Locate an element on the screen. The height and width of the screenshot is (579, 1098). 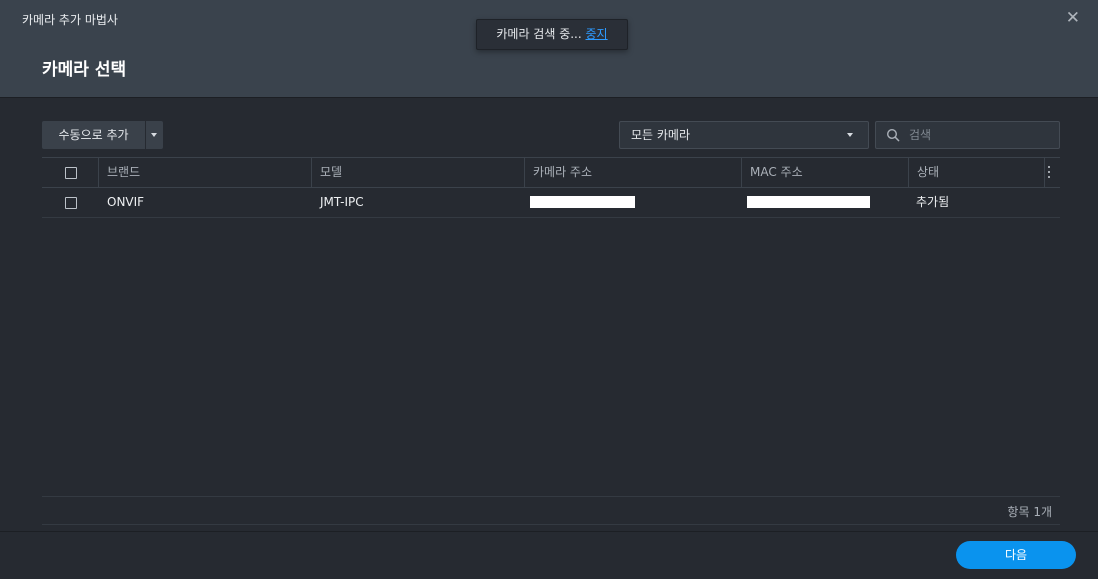
camera-filter-value: 모든 카메라 is located at coordinates (661, 135).